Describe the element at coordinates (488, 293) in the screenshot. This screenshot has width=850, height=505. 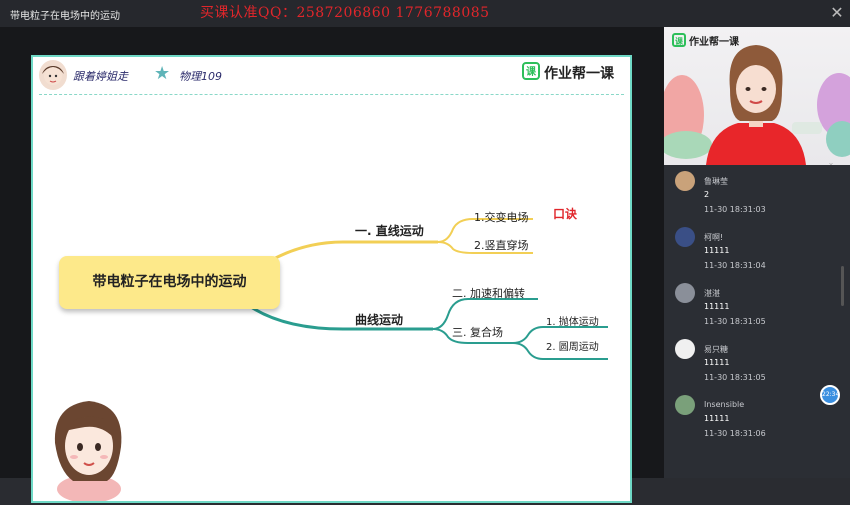
I see `branch-curve-1: 二. 加速和偏转` at that location.